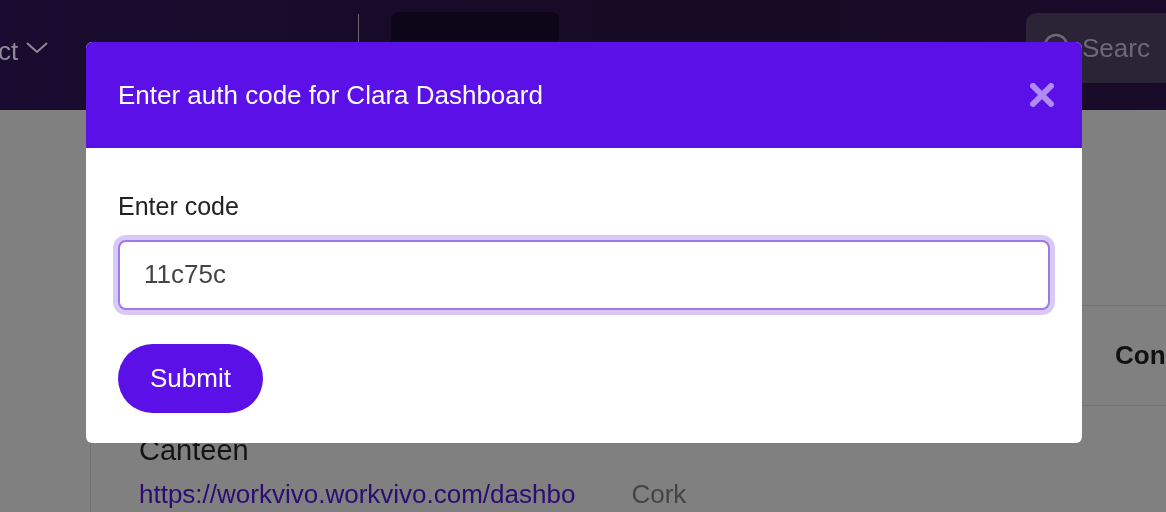 This screenshot has height=512, width=1166. What do you see at coordinates (1140, 355) in the screenshot?
I see `column-header: Con` at bounding box center [1140, 355].